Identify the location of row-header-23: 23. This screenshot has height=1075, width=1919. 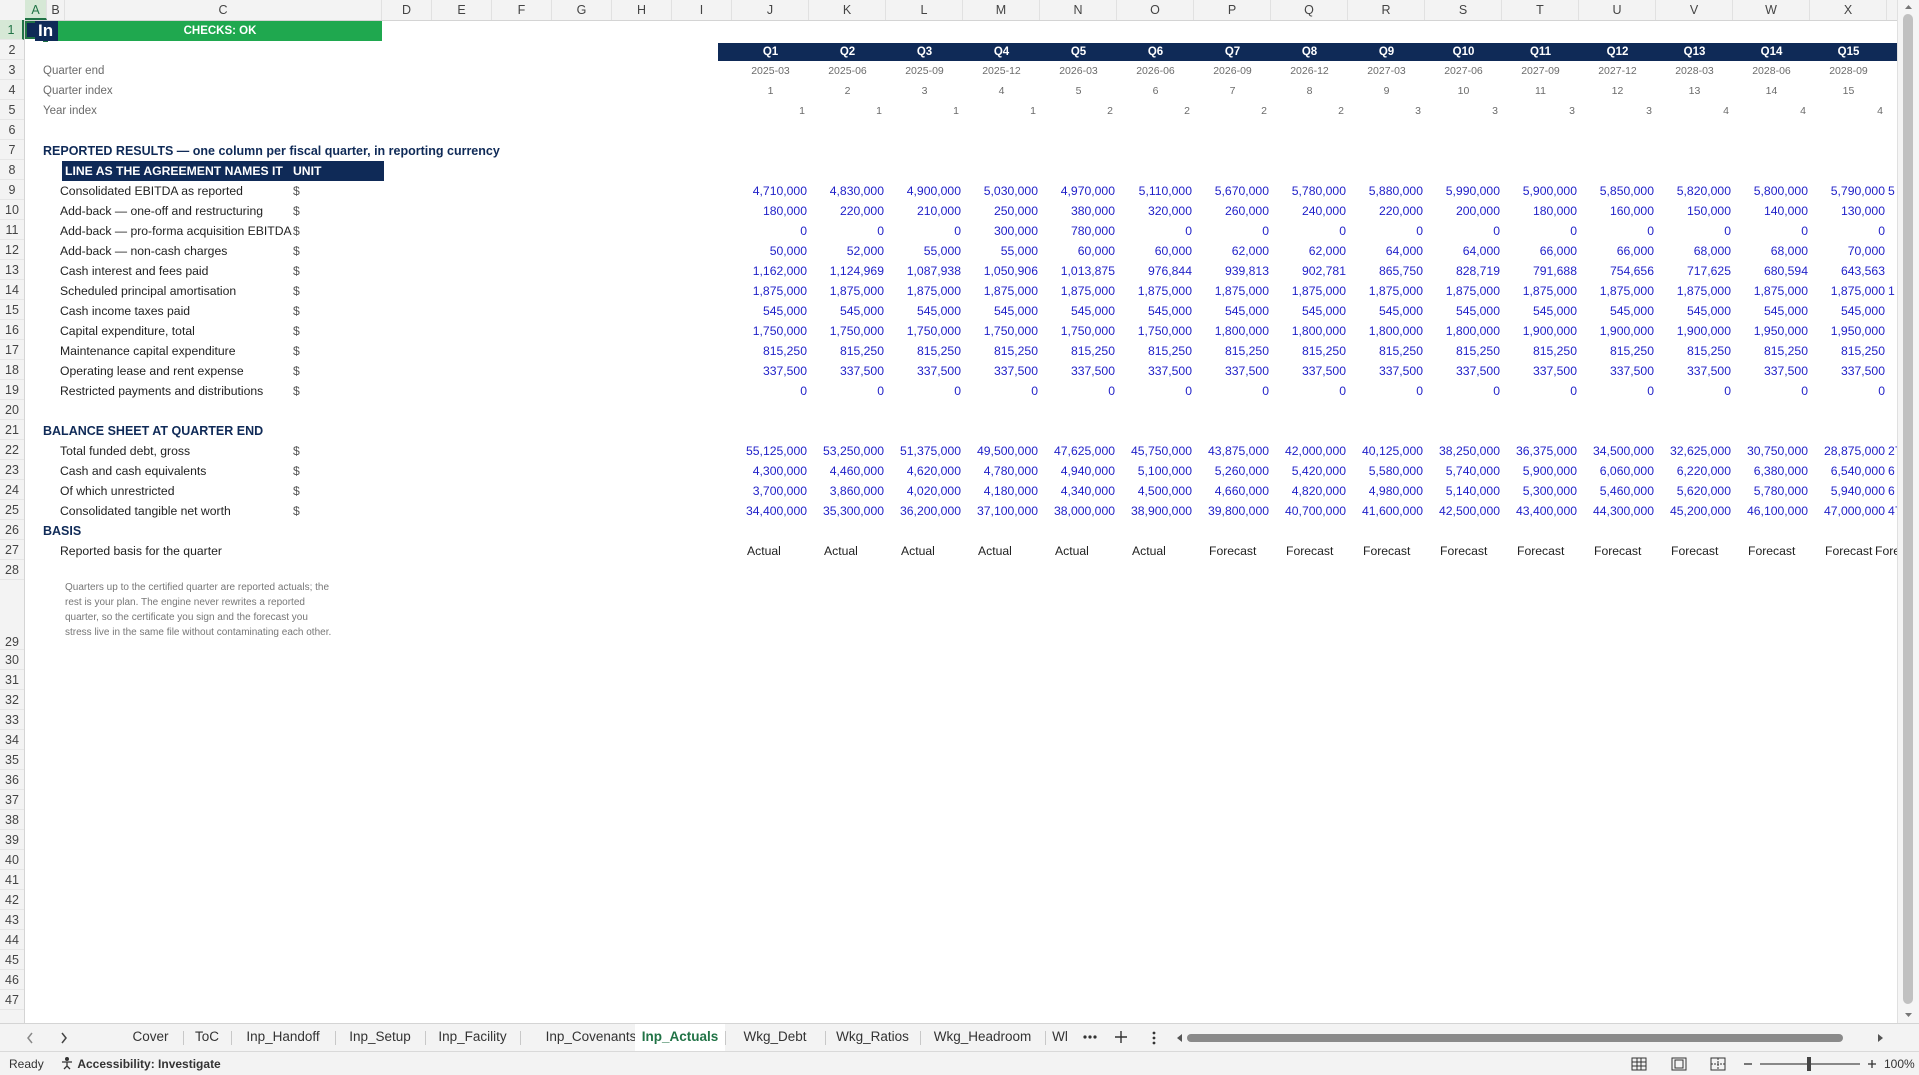
(12, 470).